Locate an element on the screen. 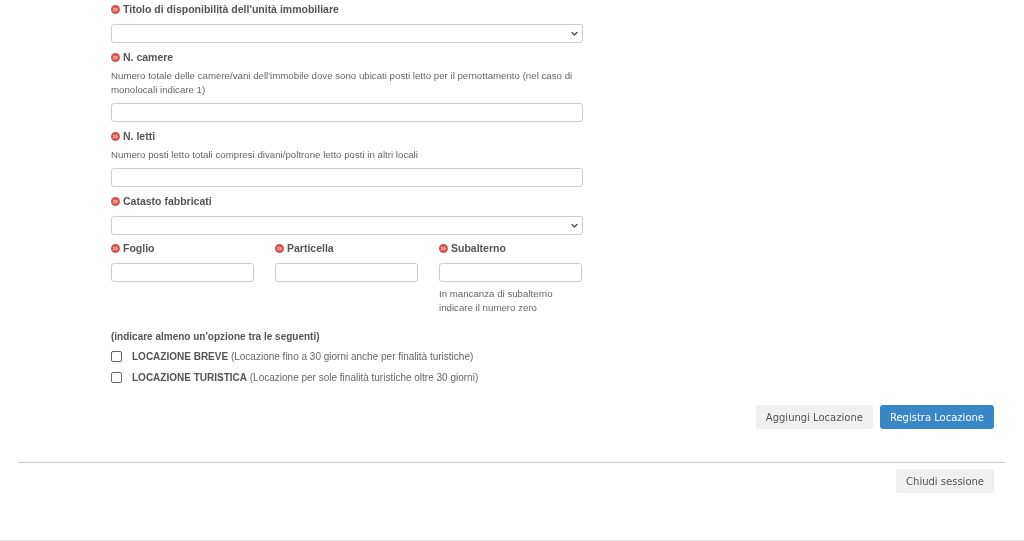  field-label: Catasto fabbricati is located at coordinates (167, 201).